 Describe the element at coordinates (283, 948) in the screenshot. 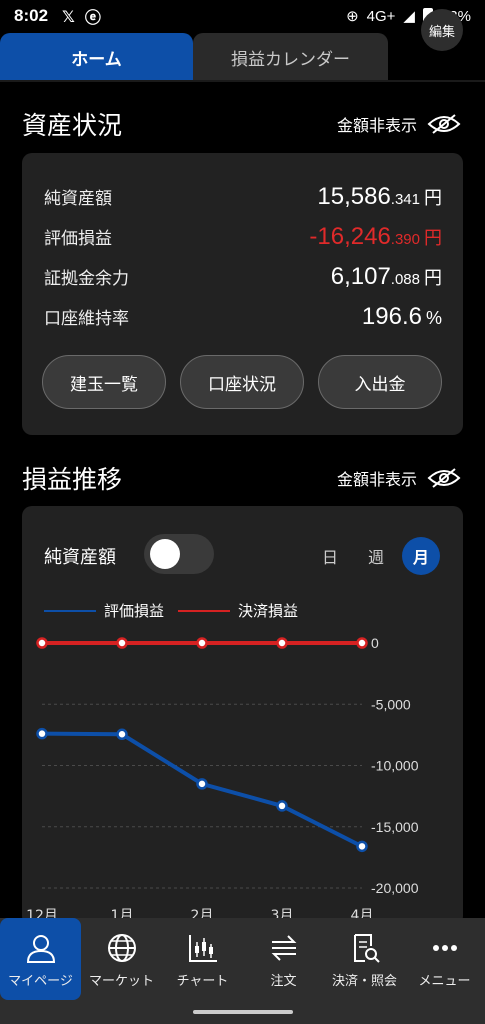

I see `exchange-icon` at that location.